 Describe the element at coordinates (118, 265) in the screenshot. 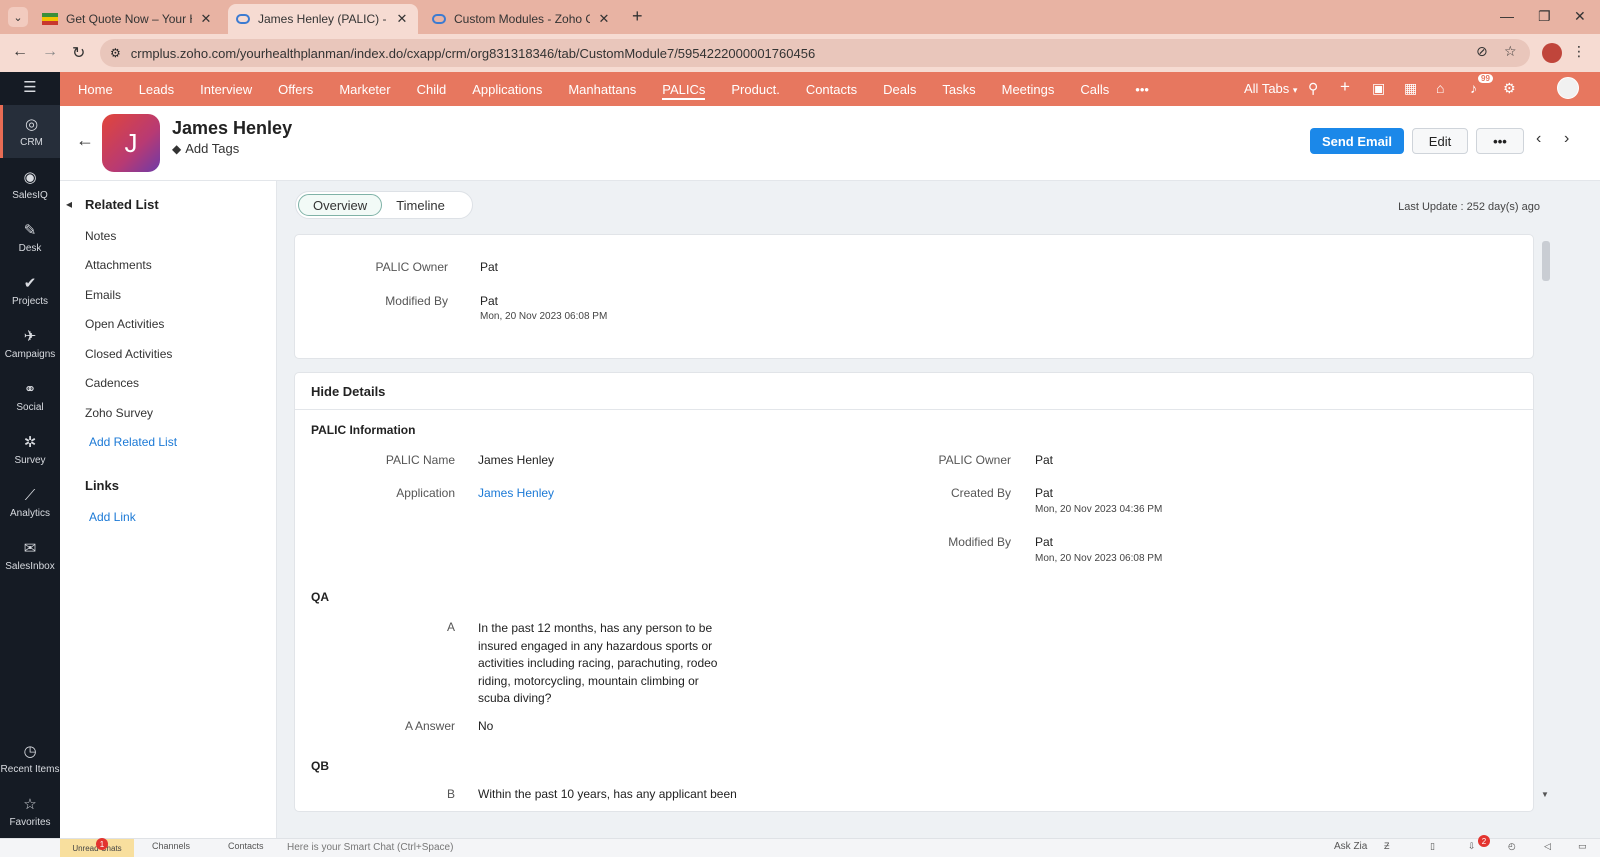

I see `related-item-attachments: Attachments` at that location.